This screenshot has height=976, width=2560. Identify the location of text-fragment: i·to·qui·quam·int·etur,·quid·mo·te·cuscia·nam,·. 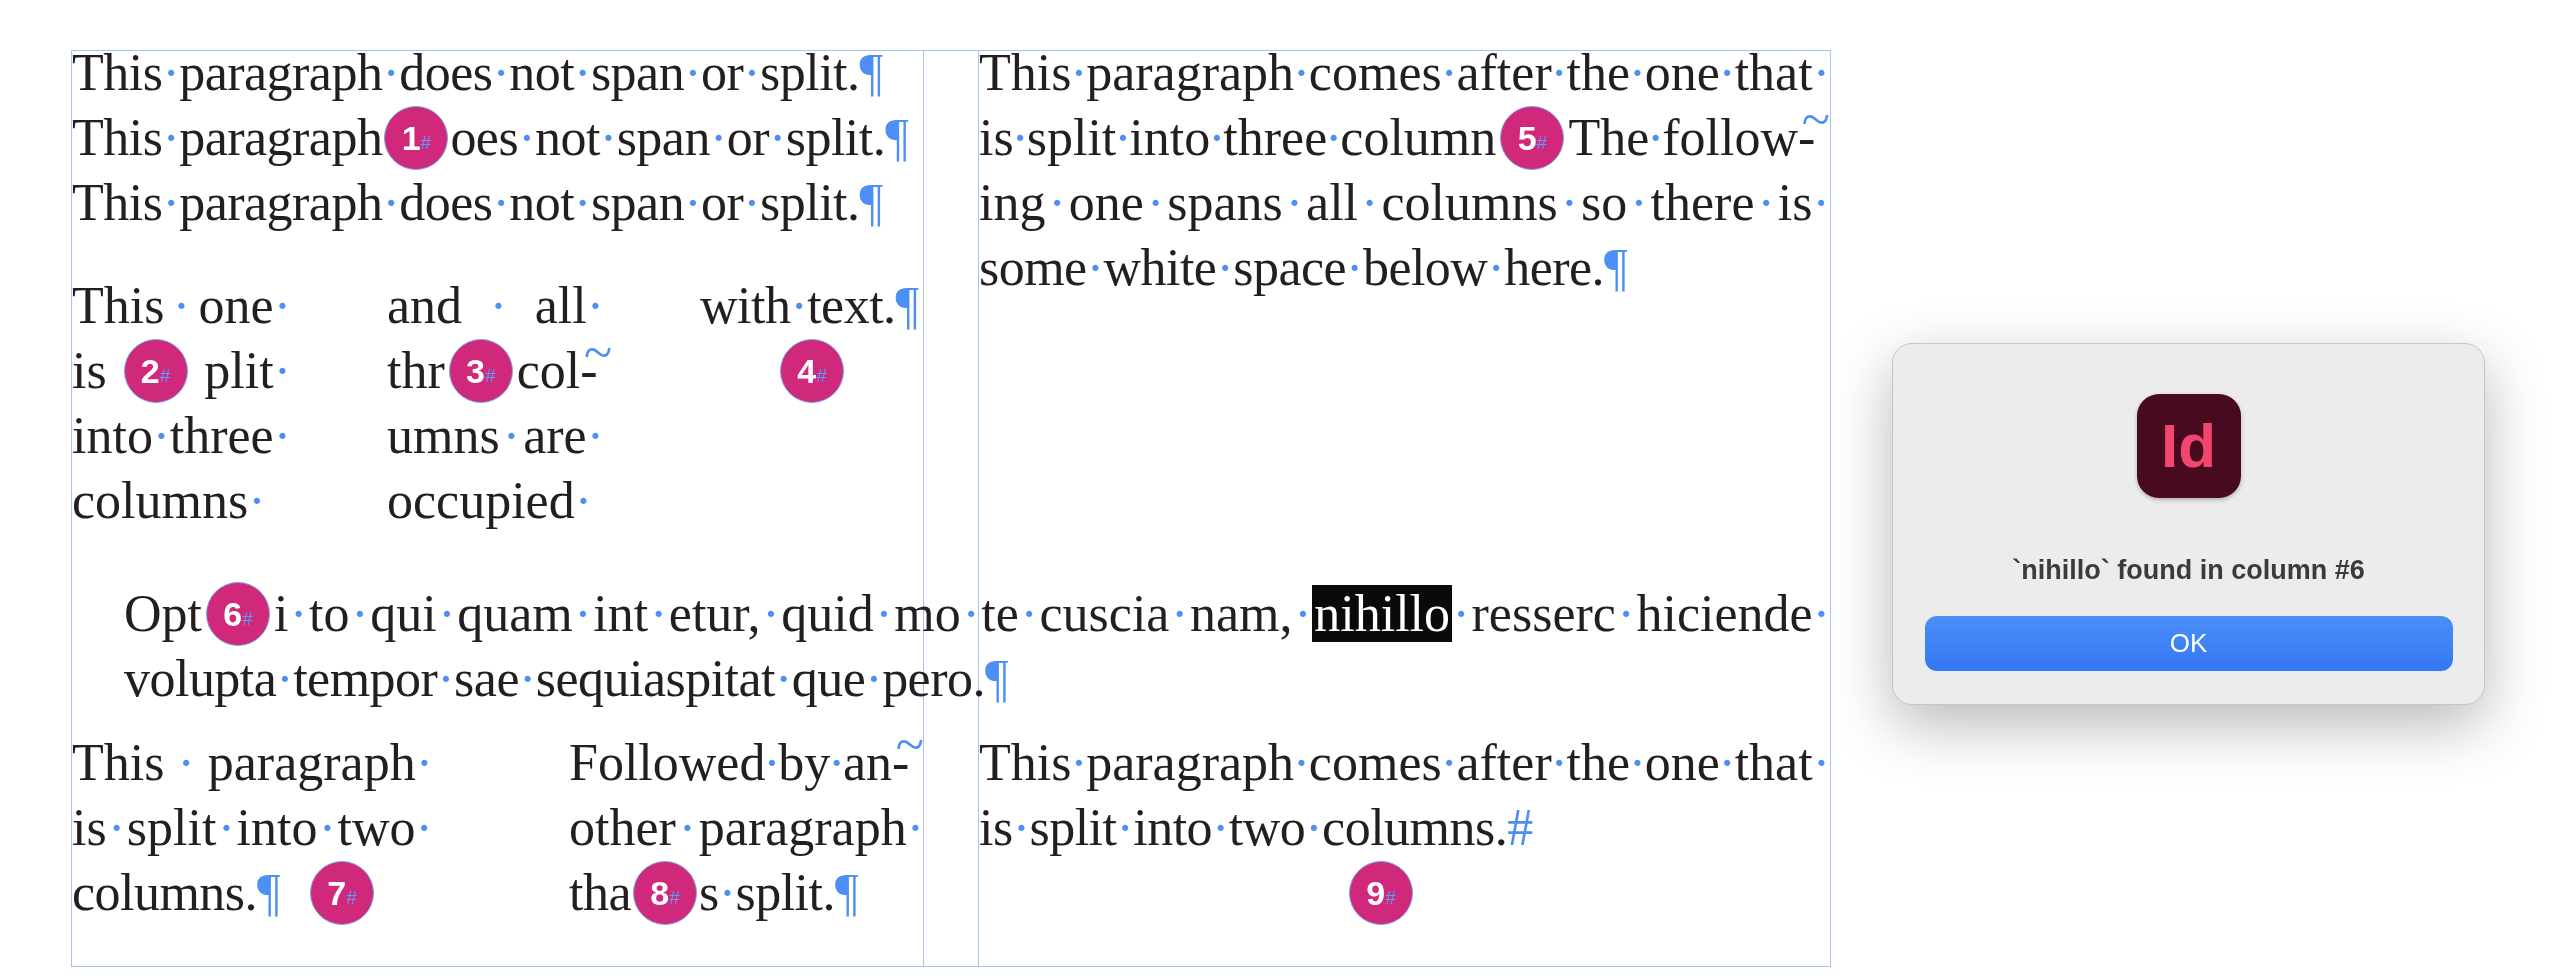
(791, 614).